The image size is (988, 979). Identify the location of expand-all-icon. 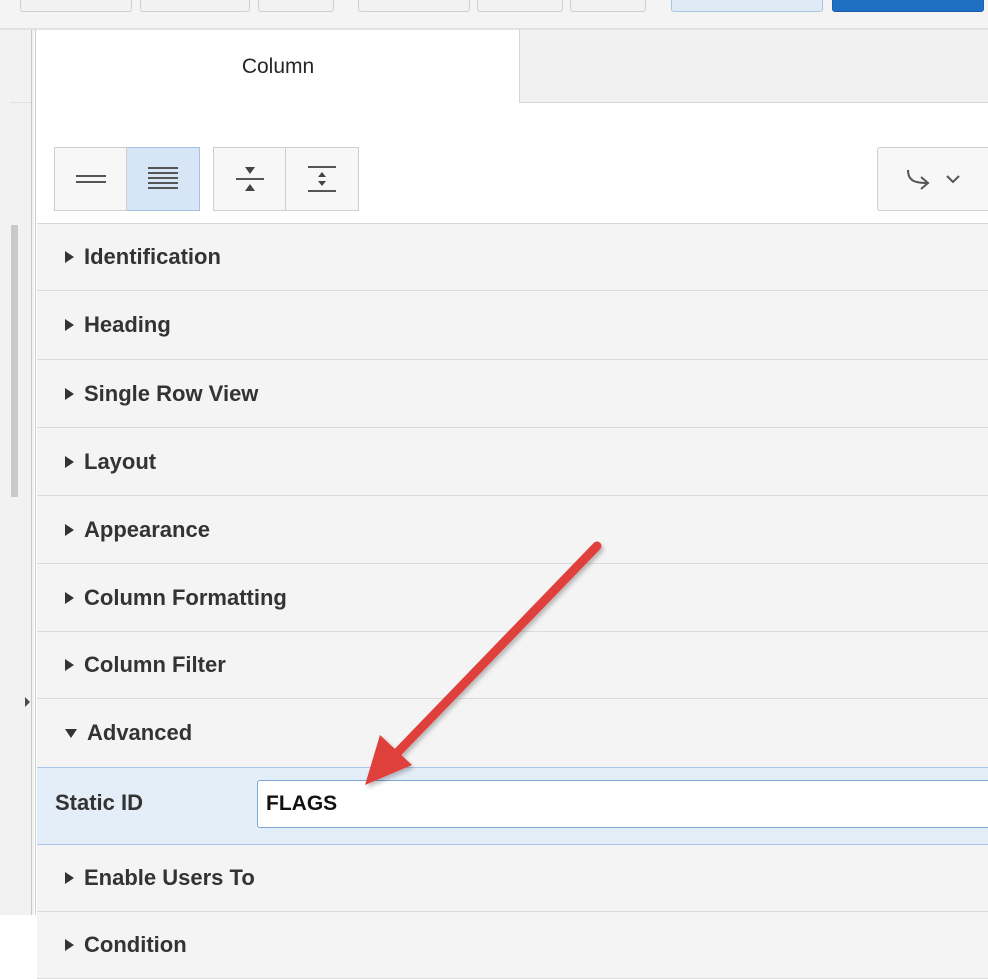
(322, 179).